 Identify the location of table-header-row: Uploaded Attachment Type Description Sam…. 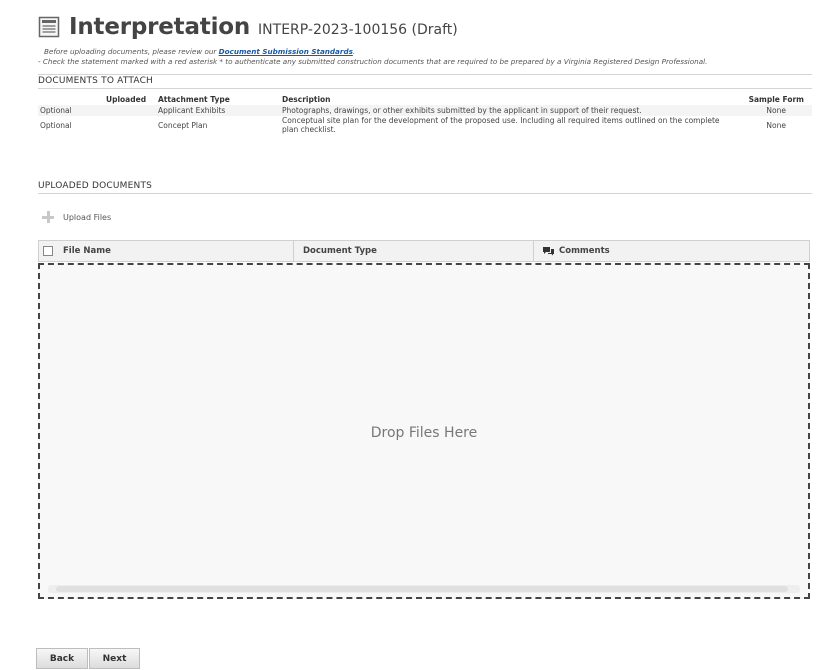
(425, 99).